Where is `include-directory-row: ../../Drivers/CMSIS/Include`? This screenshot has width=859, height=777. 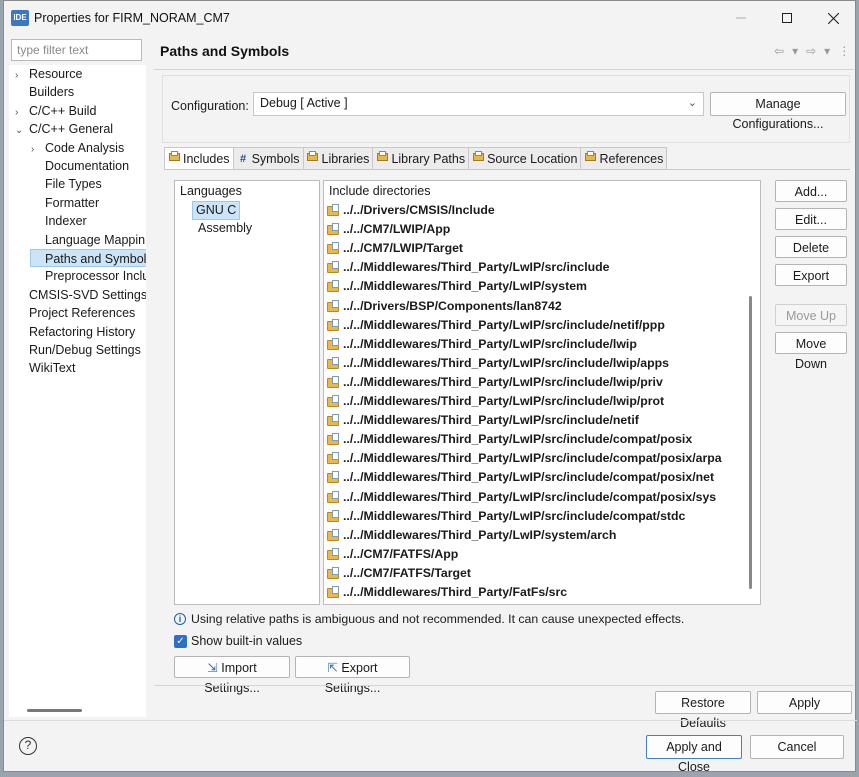 include-directory-row: ../../Drivers/CMSIS/Include is located at coordinates (411, 210).